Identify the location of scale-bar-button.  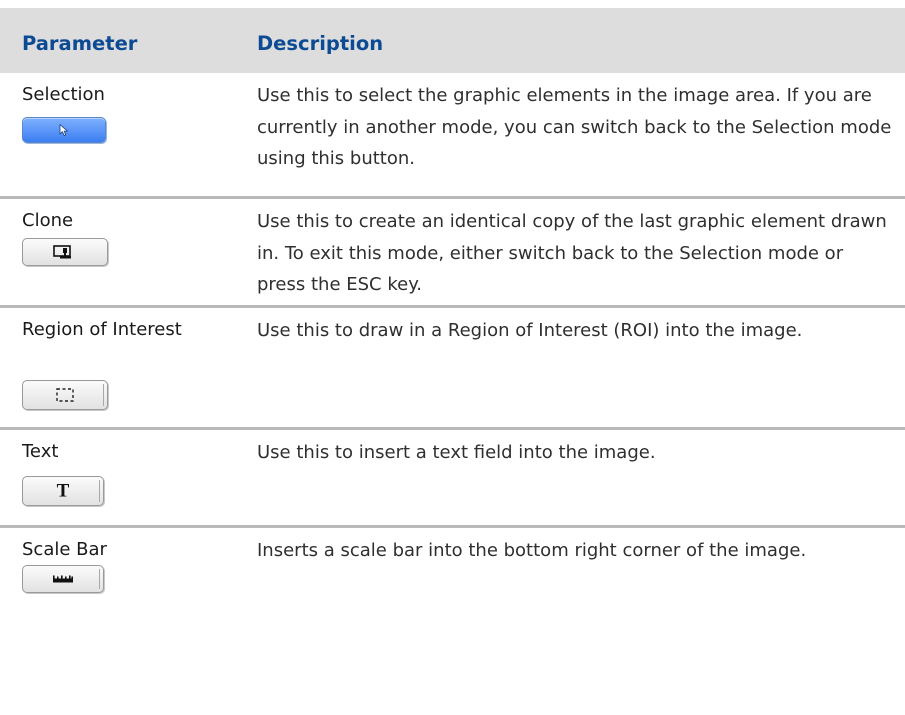
(63, 579).